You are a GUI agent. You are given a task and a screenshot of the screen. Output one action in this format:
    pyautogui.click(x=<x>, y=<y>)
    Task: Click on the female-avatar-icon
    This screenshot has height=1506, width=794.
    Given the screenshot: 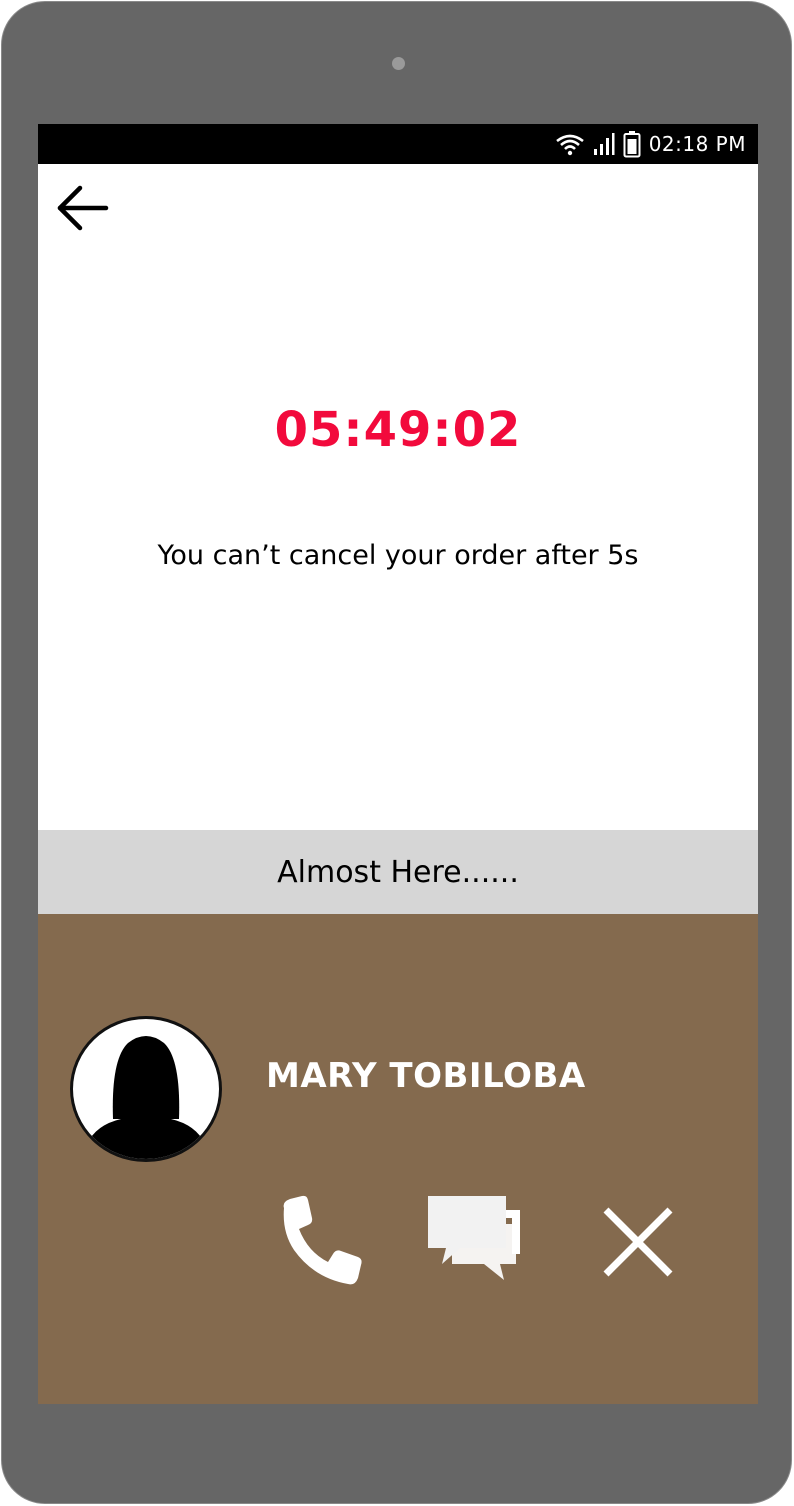 What is the action you would take?
    pyautogui.click(x=146, y=1097)
    